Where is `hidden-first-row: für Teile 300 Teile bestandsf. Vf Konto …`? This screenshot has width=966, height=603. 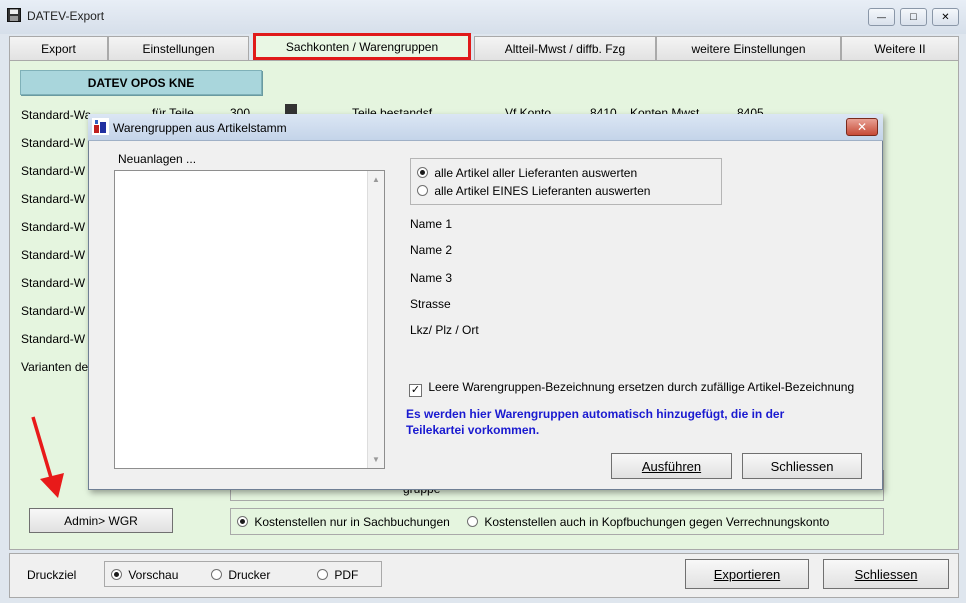
hidden-first-row: für Teile 300 Teile bestandsf. Vf Konto … is located at coordinates (458, 109).